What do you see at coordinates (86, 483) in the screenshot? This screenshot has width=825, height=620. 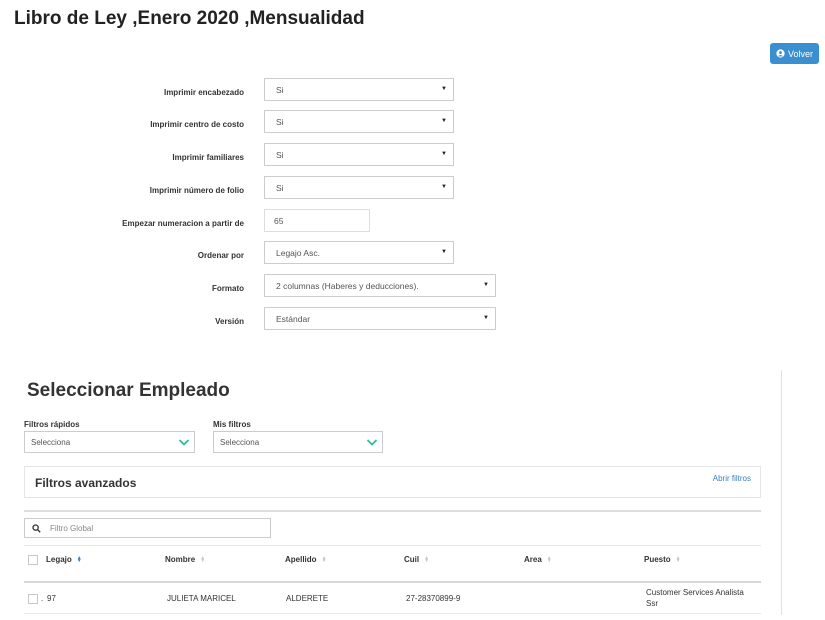 I see `advanced-filters-title: Filtros avanzados` at bounding box center [86, 483].